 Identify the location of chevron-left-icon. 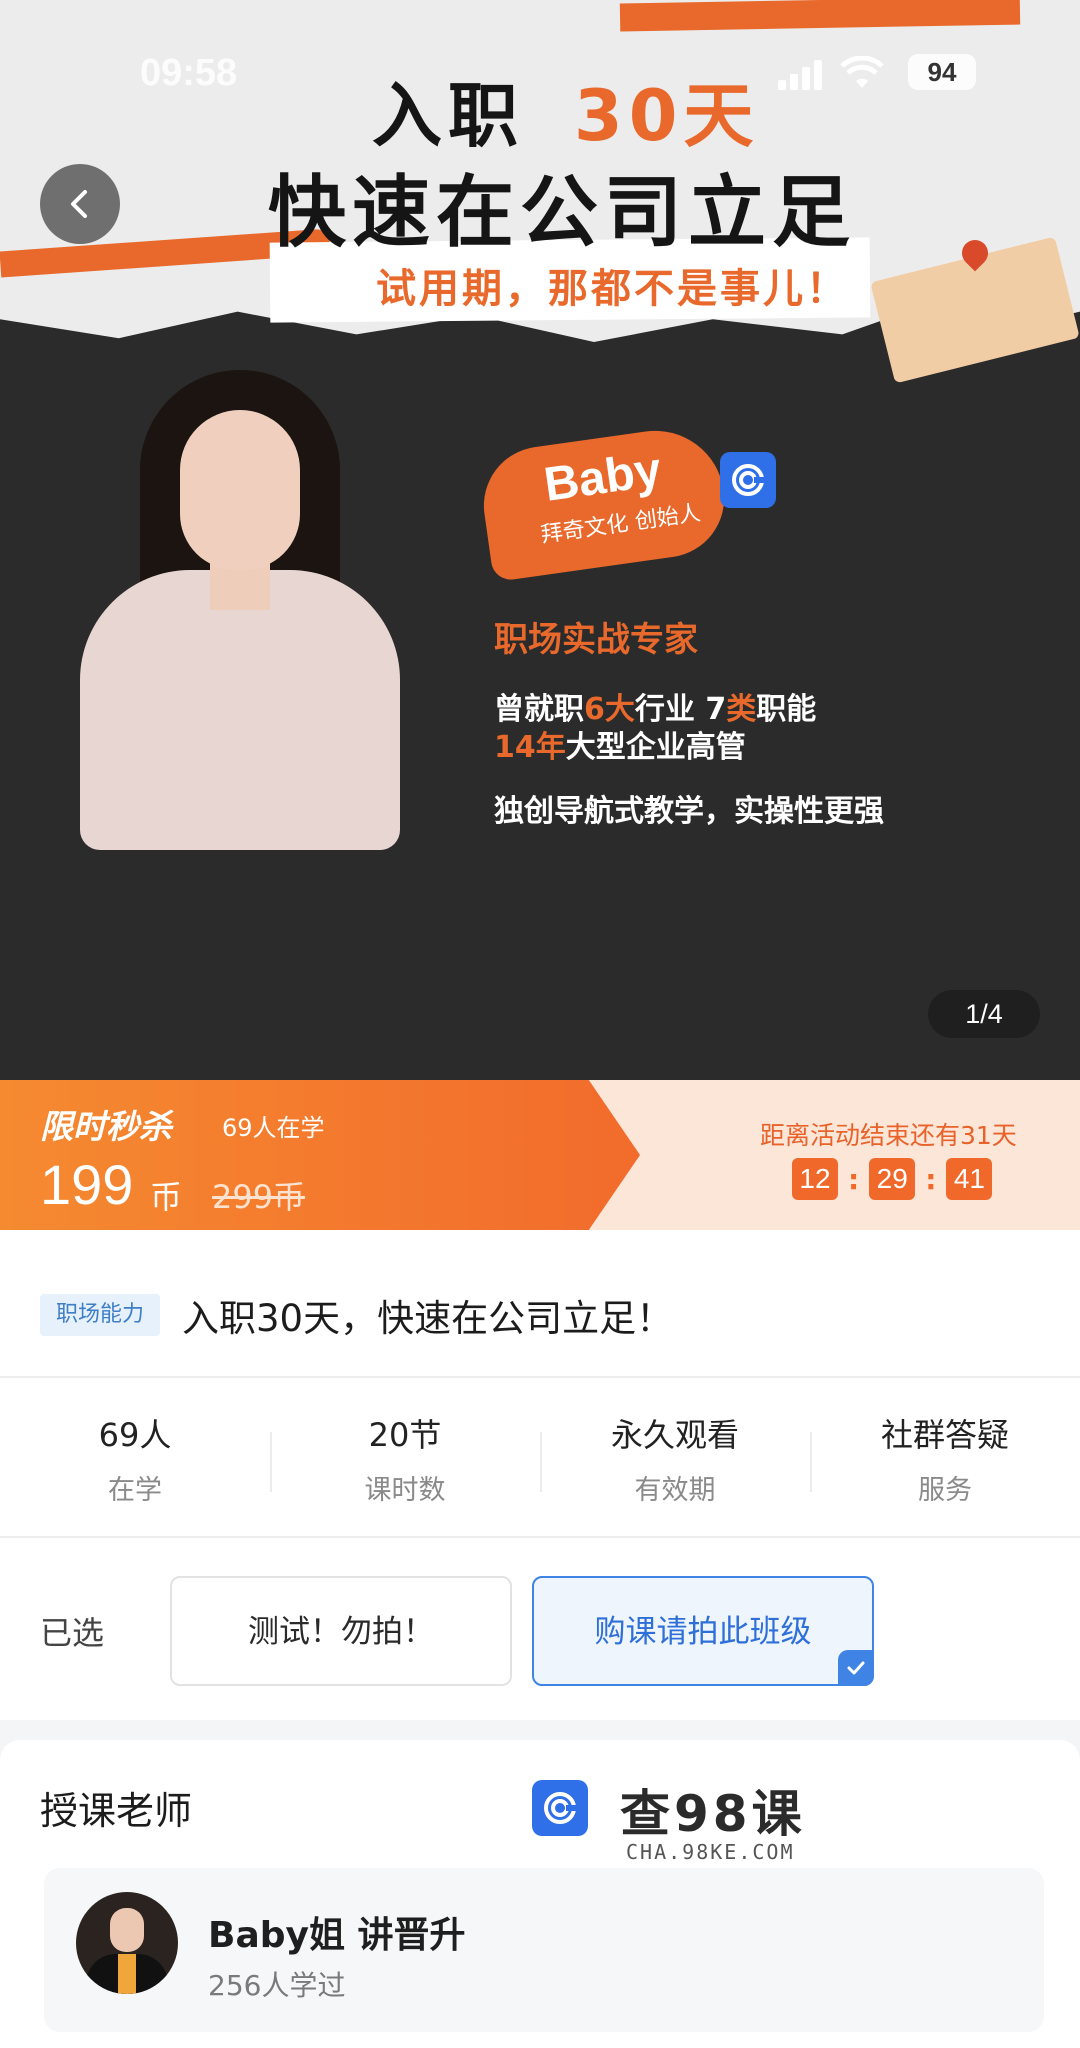
(79, 204).